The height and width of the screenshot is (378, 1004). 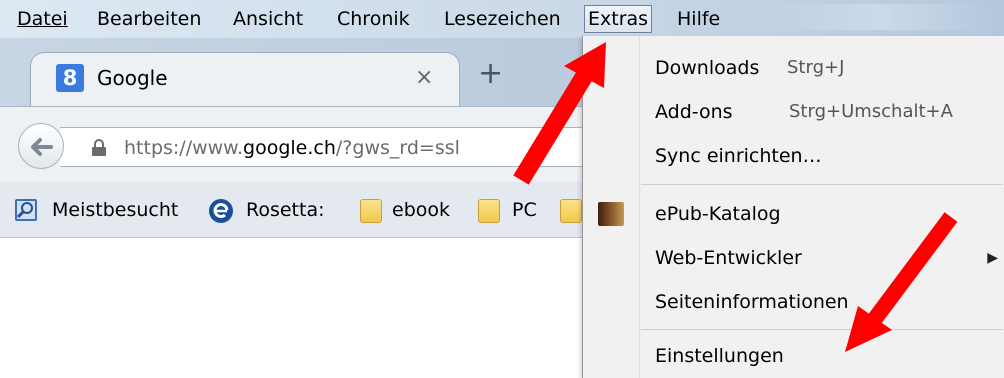 What do you see at coordinates (26, 210) in the screenshot?
I see `search-page-icon` at bounding box center [26, 210].